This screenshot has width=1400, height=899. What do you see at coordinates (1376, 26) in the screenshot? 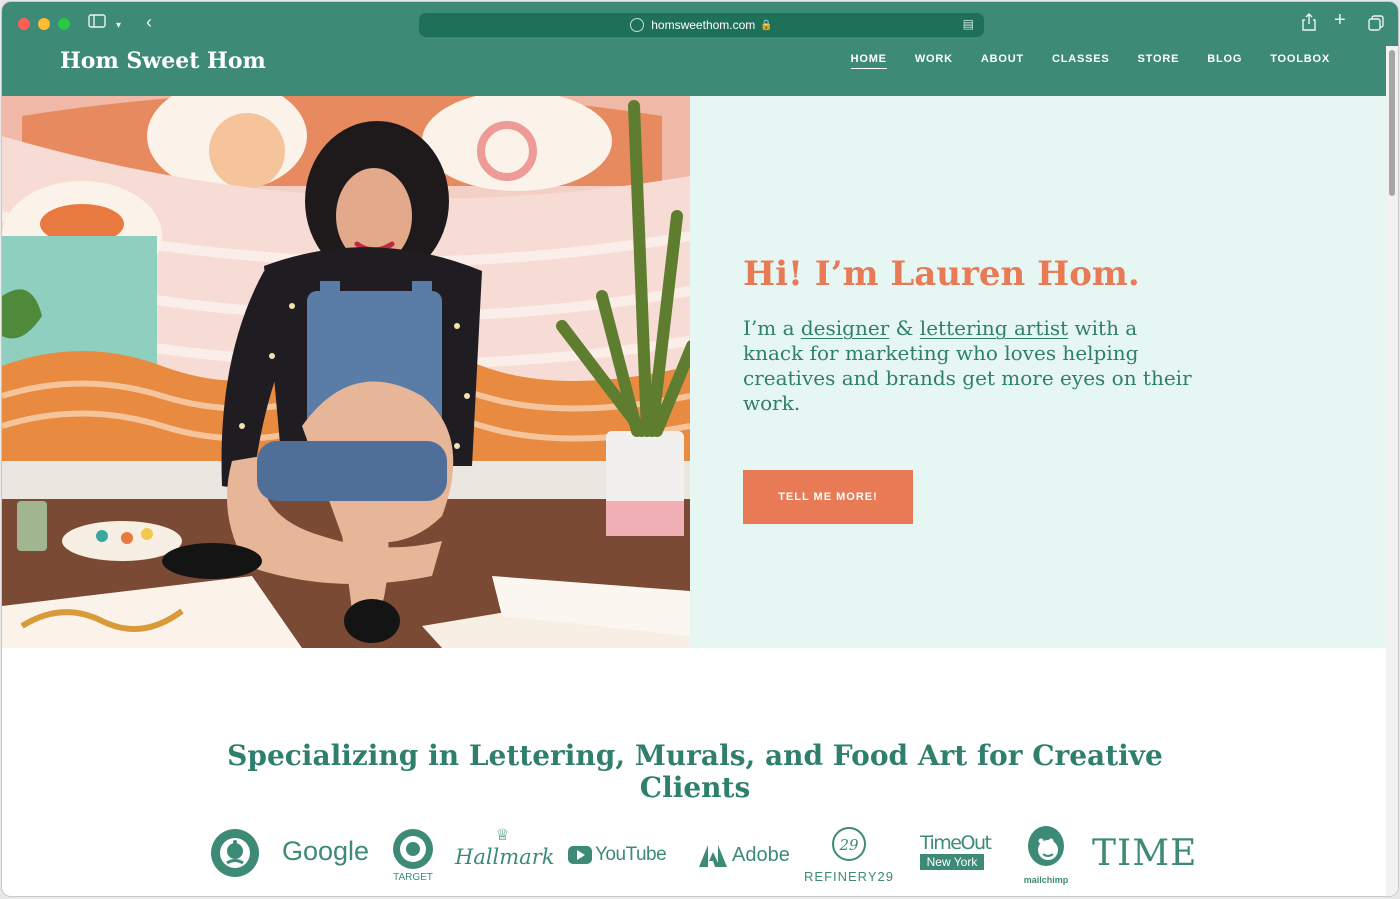
I see `tab-overview-icon` at bounding box center [1376, 26].